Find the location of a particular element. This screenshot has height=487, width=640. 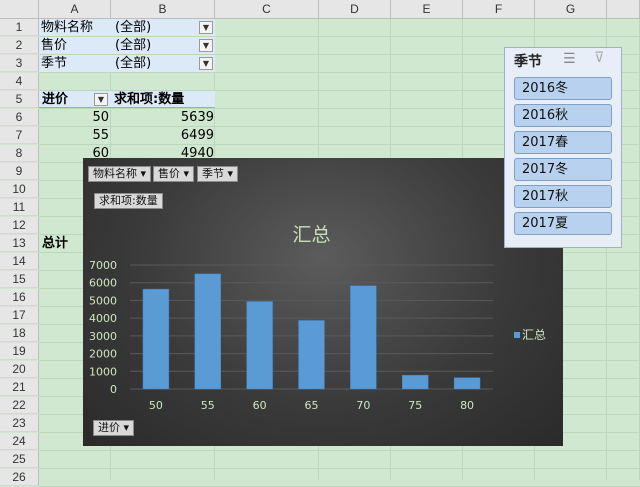

legend-swatch is located at coordinates (517, 335).